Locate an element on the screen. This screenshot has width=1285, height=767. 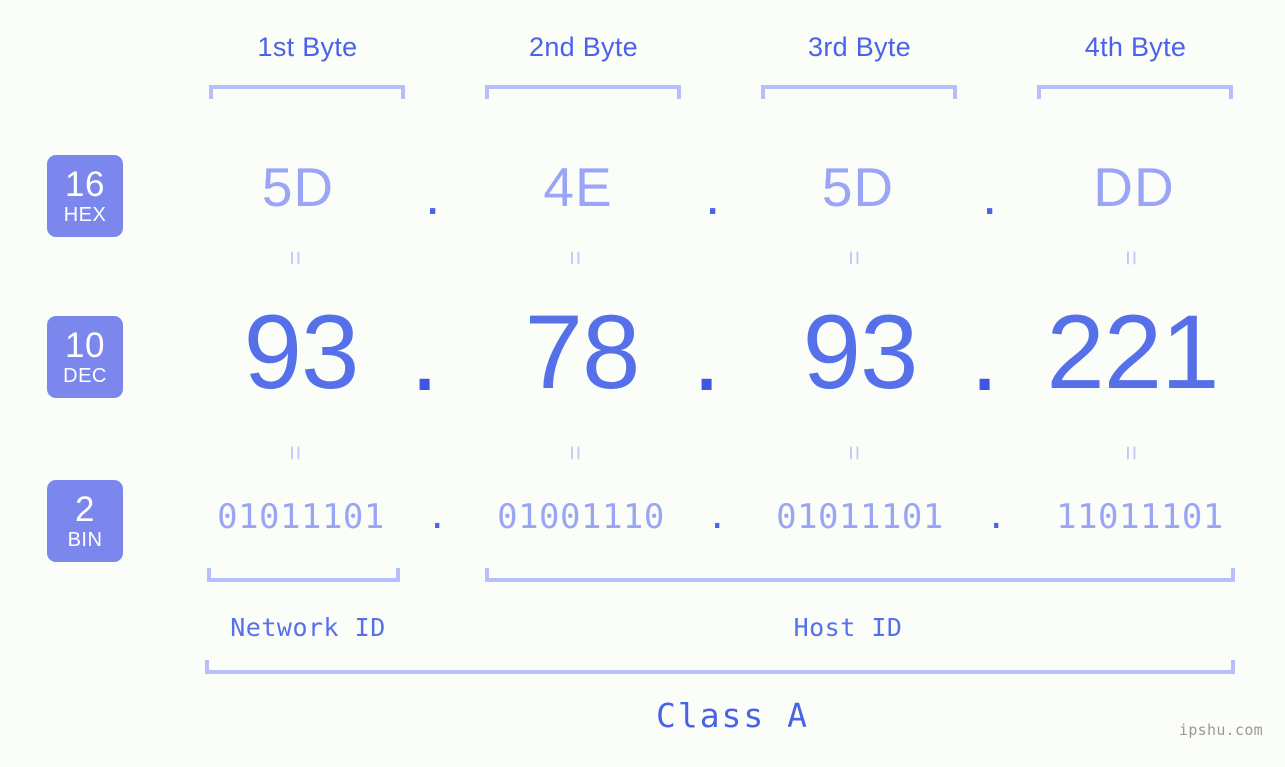
base-badge-dec-name: DEC is located at coordinates (85, 376).